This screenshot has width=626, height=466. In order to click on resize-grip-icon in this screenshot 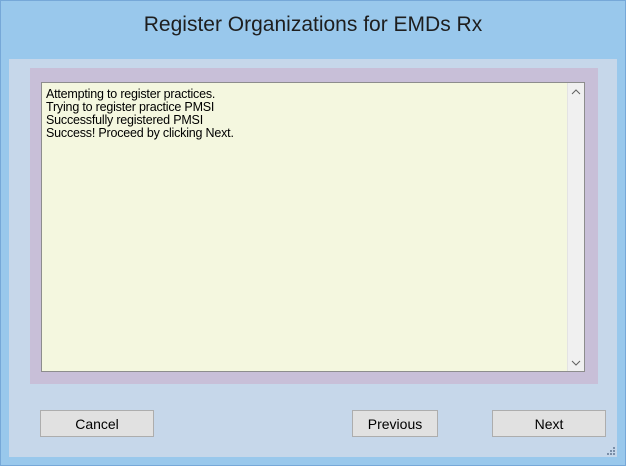, I will do `click(610, 450)`.